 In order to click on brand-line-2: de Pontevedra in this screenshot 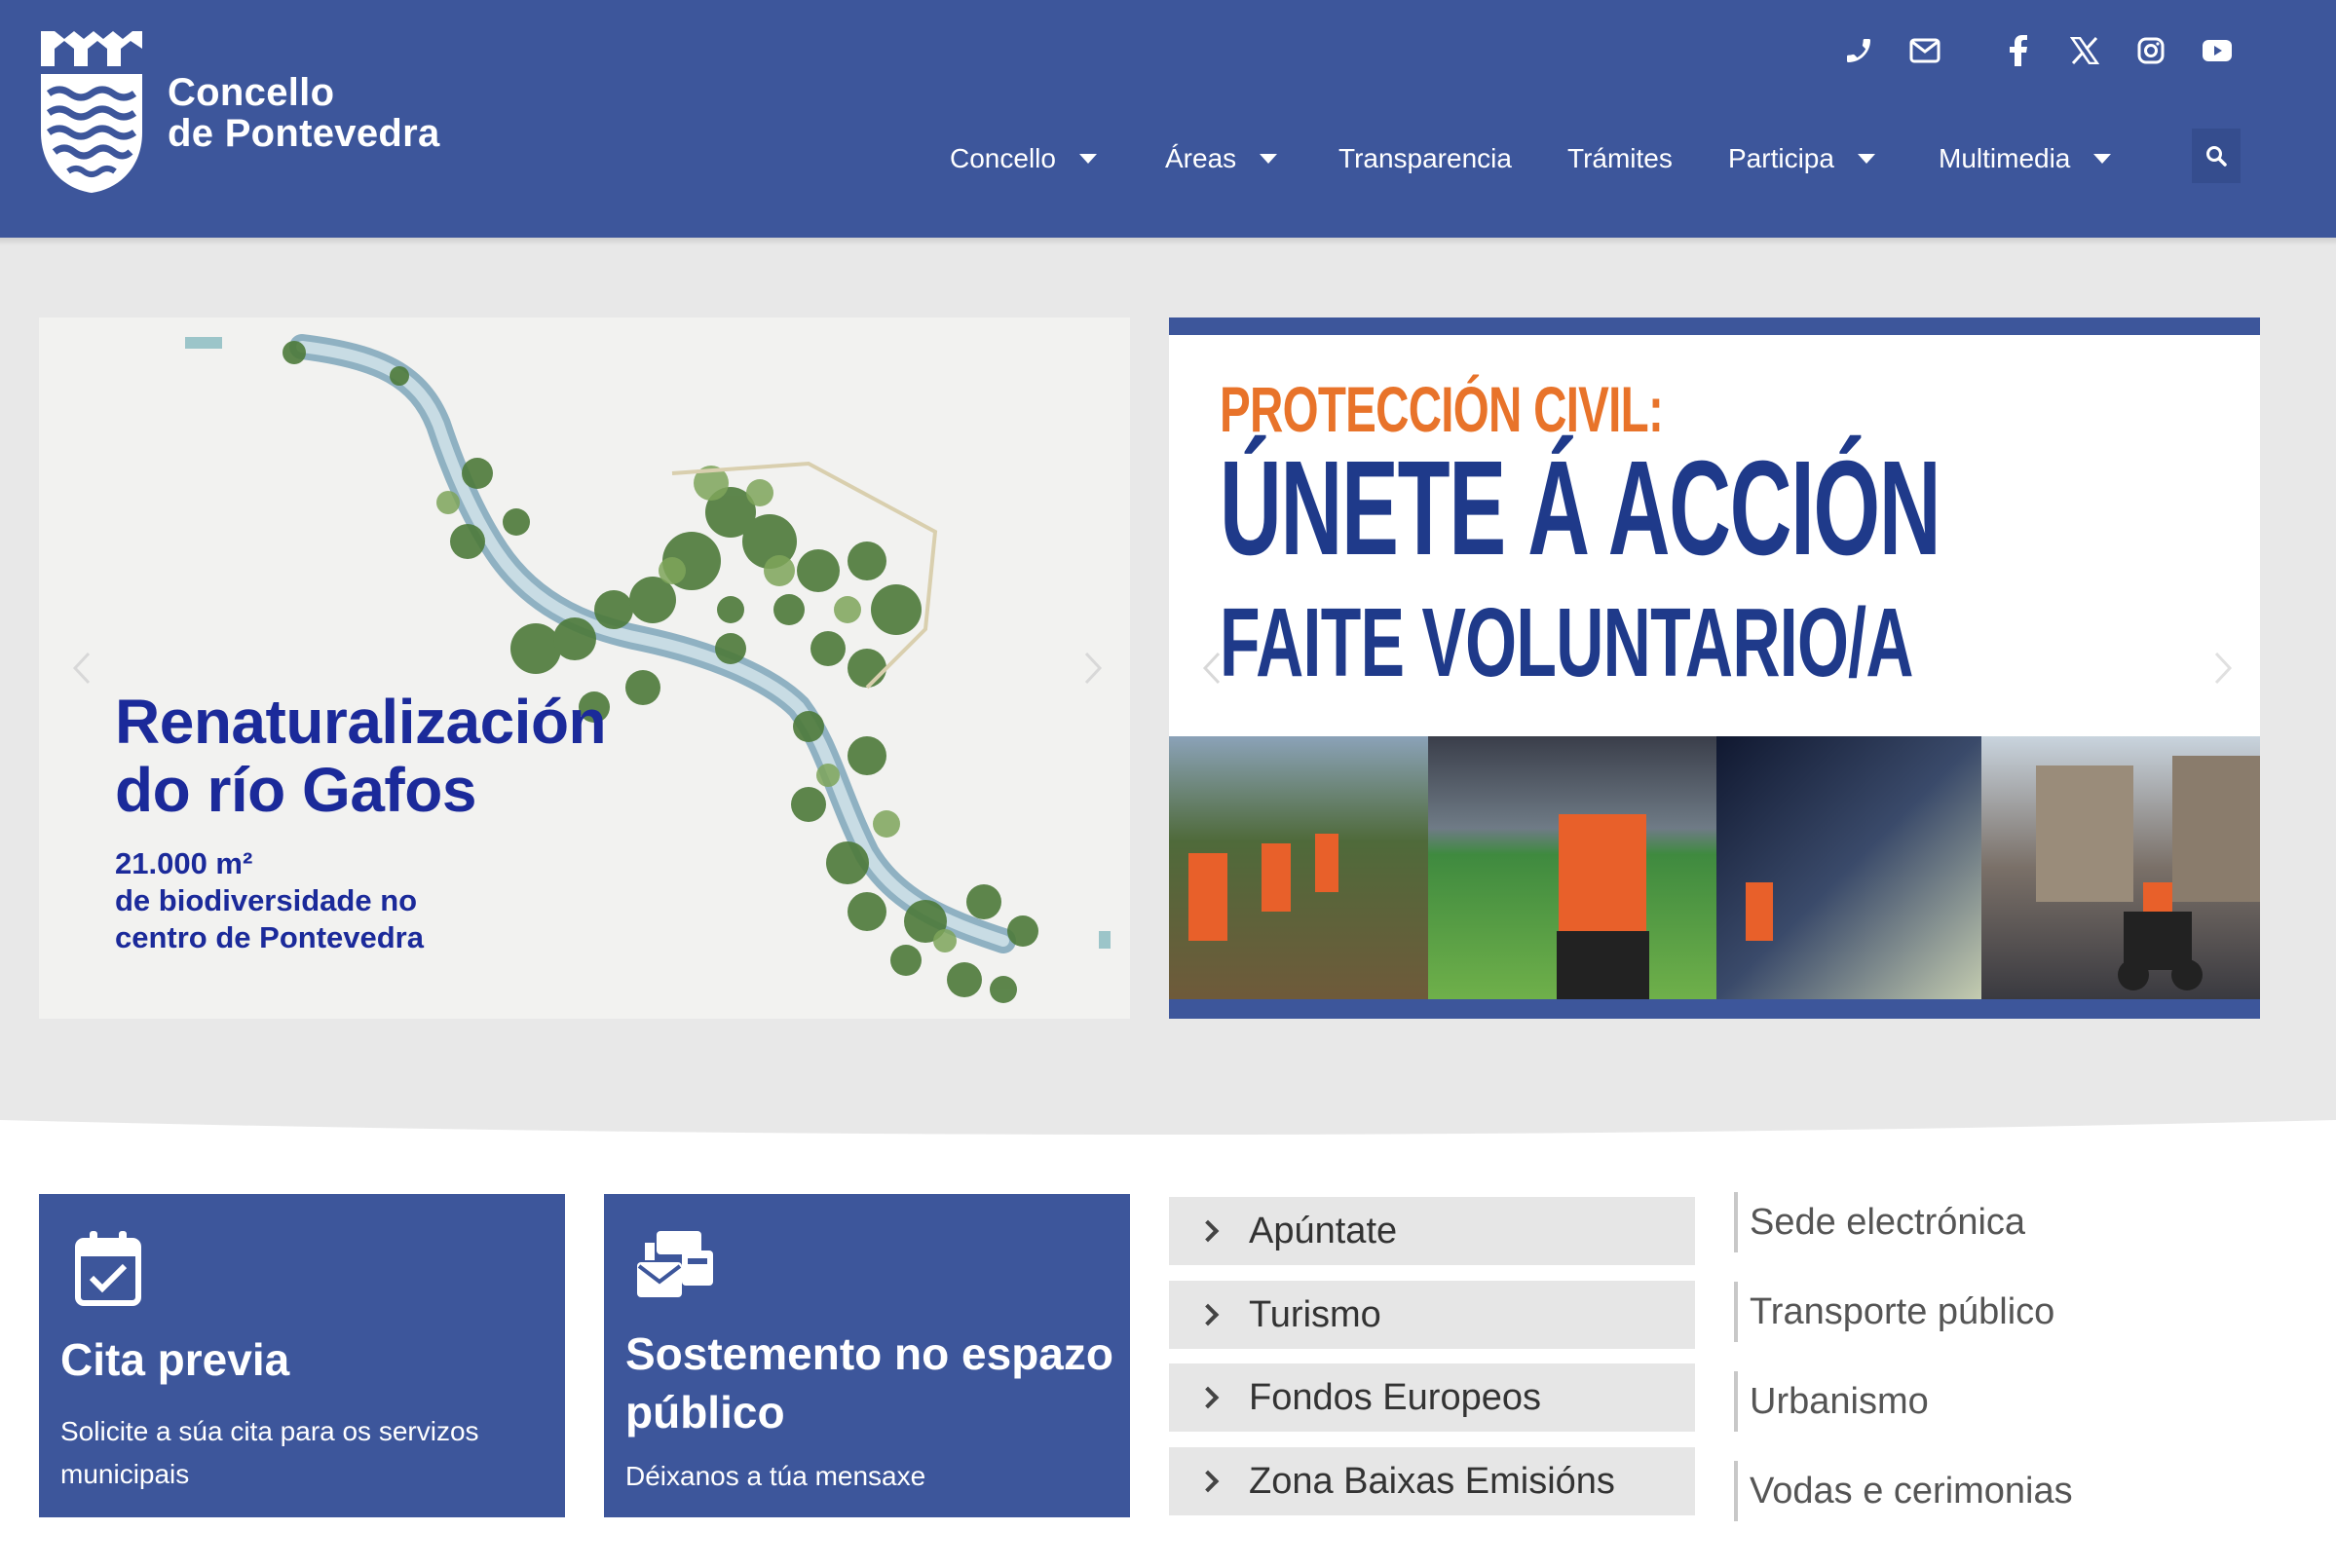, I will do `click(304, 133)`.